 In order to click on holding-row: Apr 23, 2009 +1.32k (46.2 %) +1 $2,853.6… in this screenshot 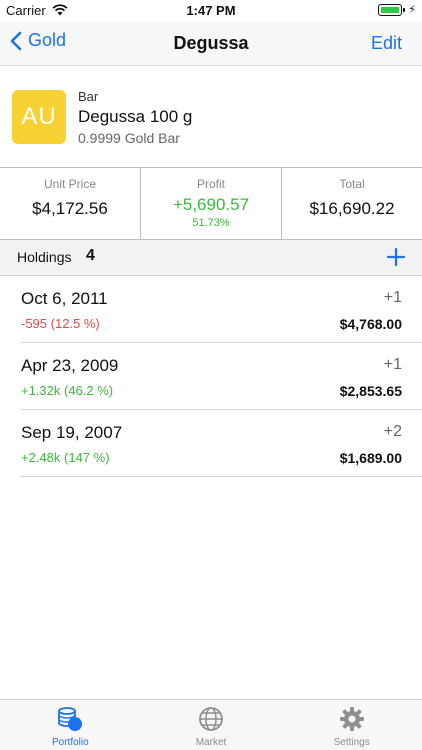, I will do `click(221, 376)`.